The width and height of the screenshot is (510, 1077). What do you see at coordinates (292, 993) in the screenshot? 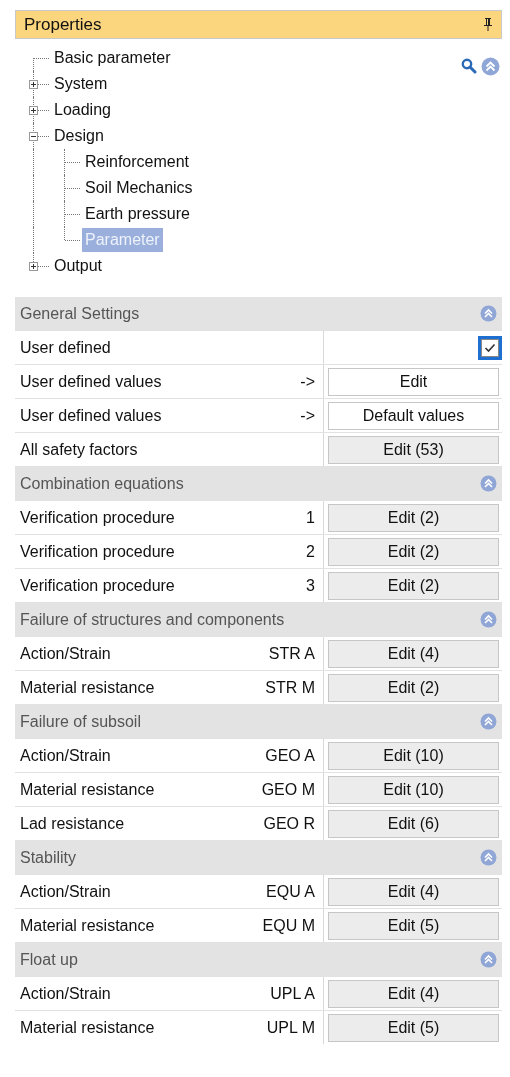
I see `property-value: UPL A` at bounding box center [292, 993].